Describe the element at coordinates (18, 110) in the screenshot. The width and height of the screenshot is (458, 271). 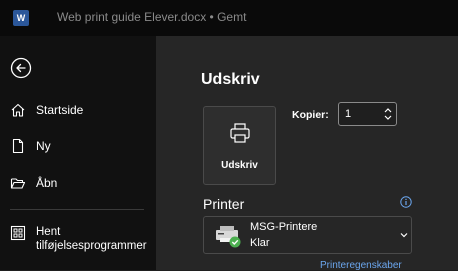
I see `home-icon` at that location.